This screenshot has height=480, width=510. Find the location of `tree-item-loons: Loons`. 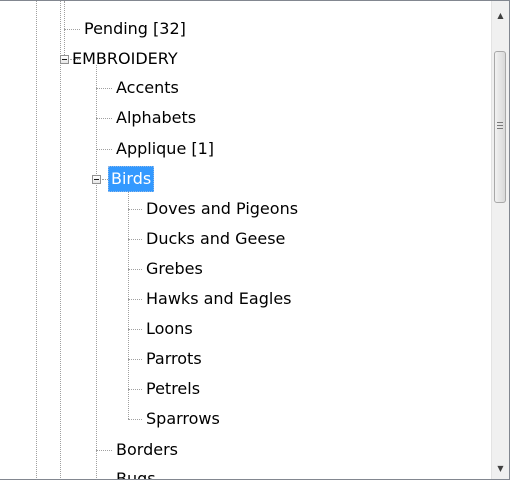

tree-item-loons: Loons is located at coordinates (169, 329).